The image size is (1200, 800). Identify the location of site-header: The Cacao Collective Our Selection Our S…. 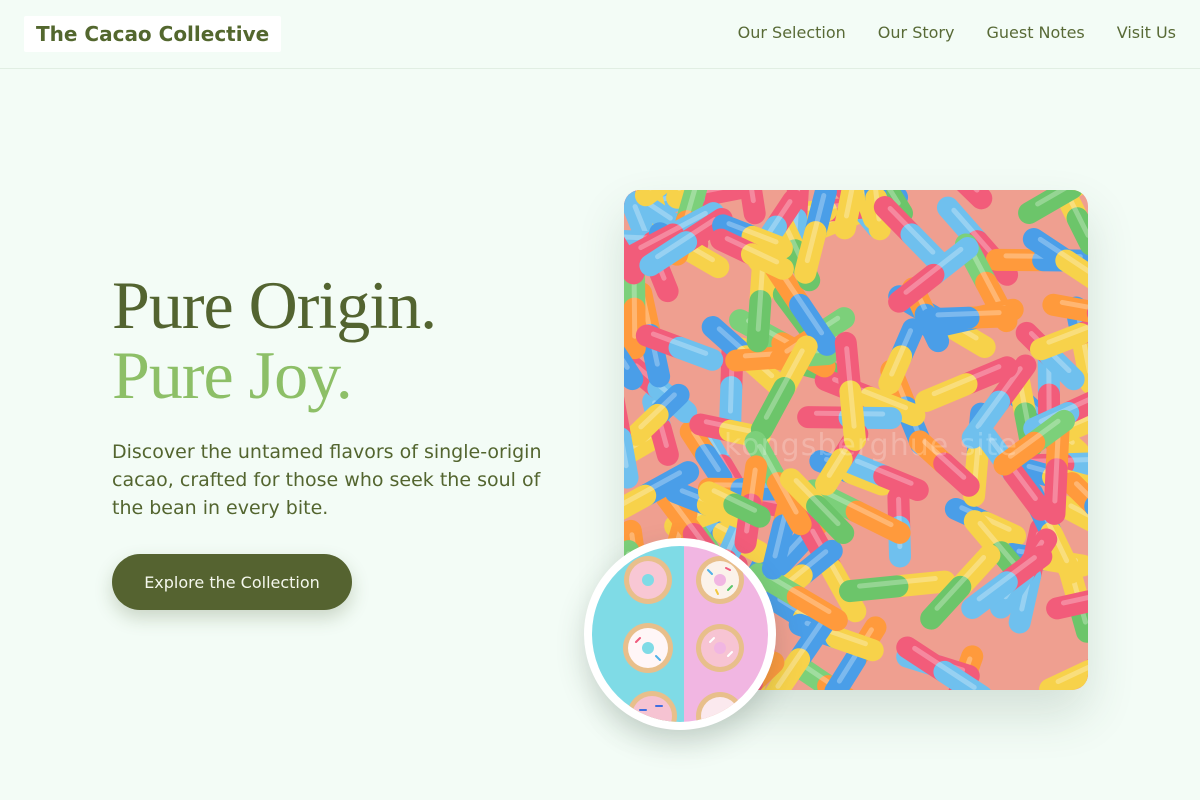
(600, 34).